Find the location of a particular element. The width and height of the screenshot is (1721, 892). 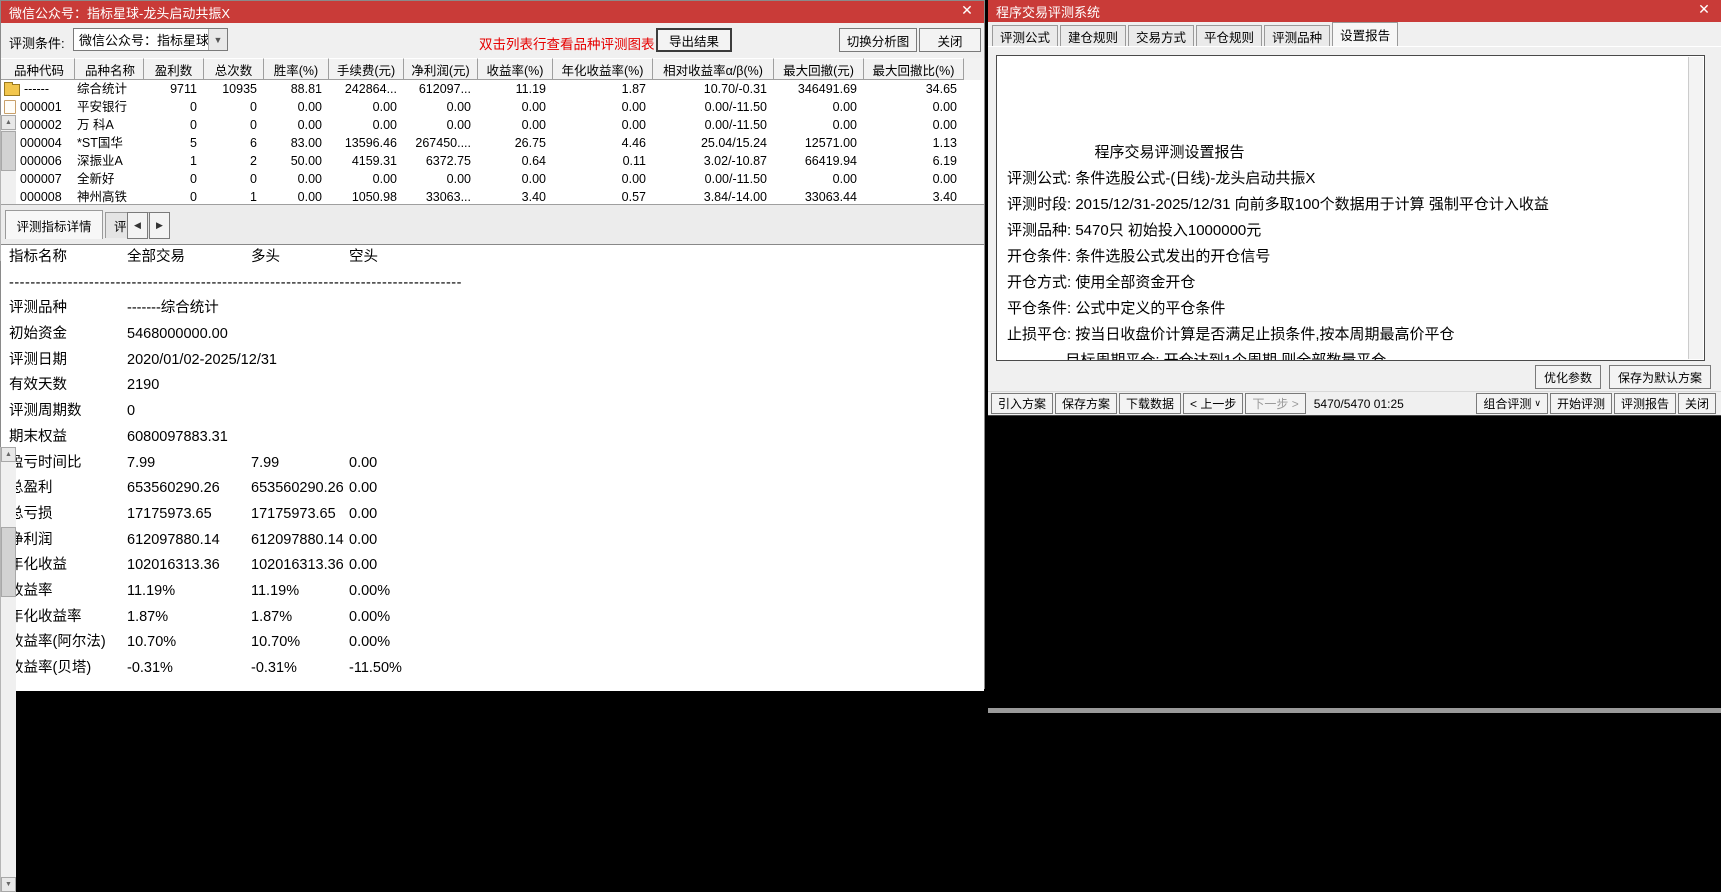

column-header: 年化收益率(%) is located at coordinates (603, 69).